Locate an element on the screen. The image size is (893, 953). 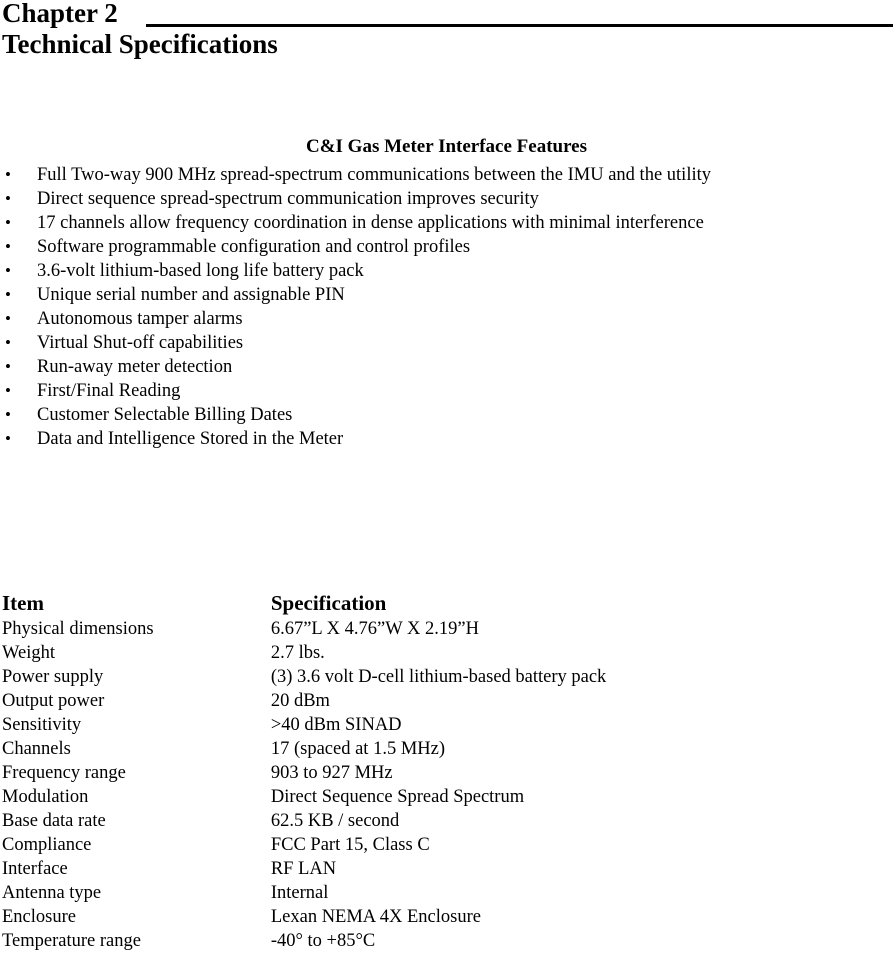
feature-item-label: Unique serial number and assignable PIN is located at coordinates (191, 295).